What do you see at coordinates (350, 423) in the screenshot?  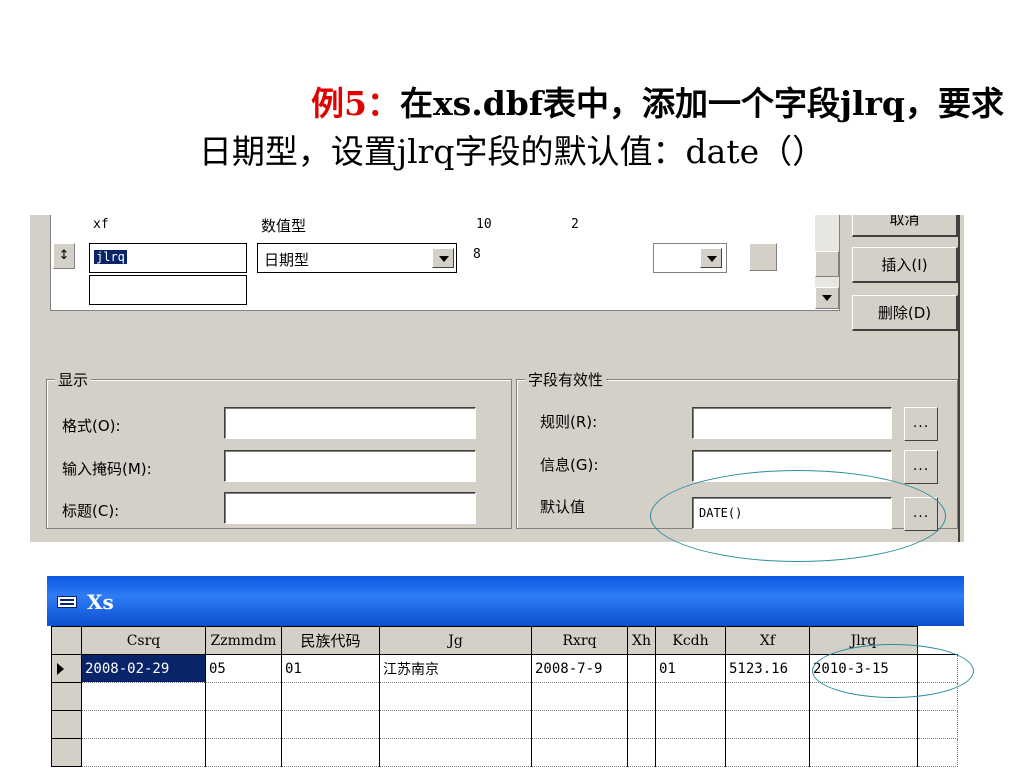 I see `format-input` at bounding box center [350, 423].